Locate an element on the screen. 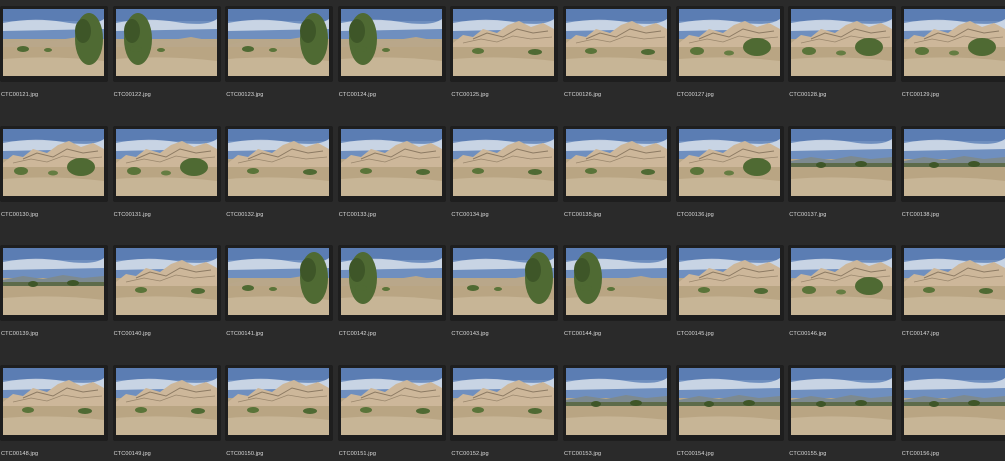 Image resolution: width=1005 pixels, height=461 pixels. thumbnail-item: CTC00142.jpg is located at coordinates (391, 302).